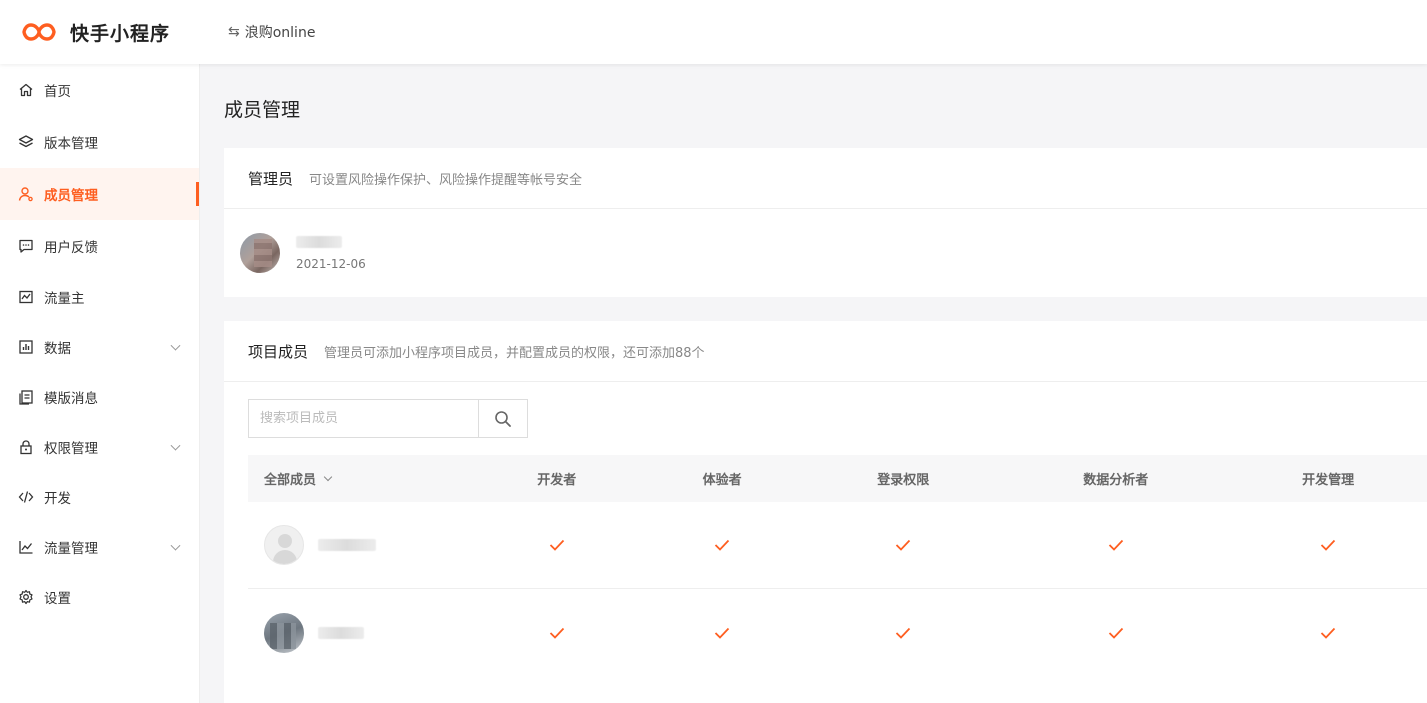 The height and width of the screenshot is (703, 1427). Describe the element at coordinates (120, 33) in the screenshot. I see `brand-name: 快手小程序` at that location.